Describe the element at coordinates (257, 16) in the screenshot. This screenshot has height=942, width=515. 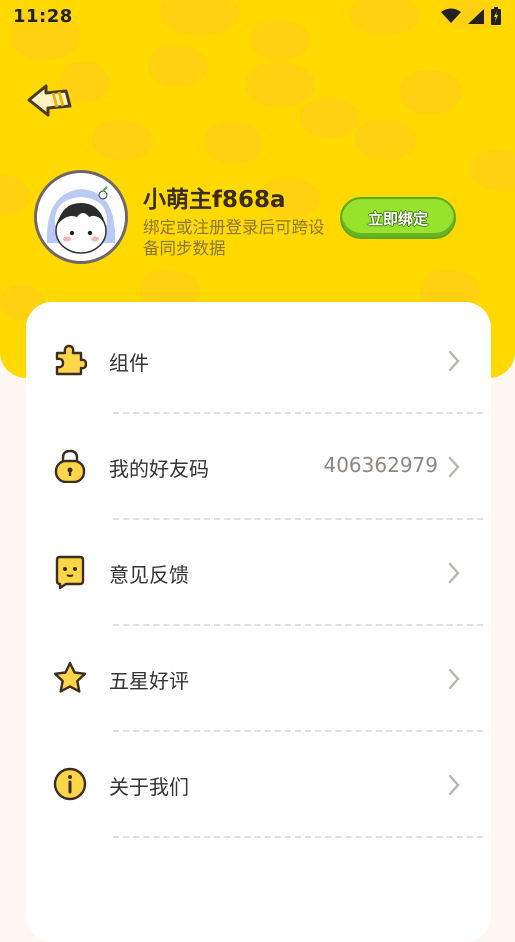
I see `status-bar: 11:28` at that location.